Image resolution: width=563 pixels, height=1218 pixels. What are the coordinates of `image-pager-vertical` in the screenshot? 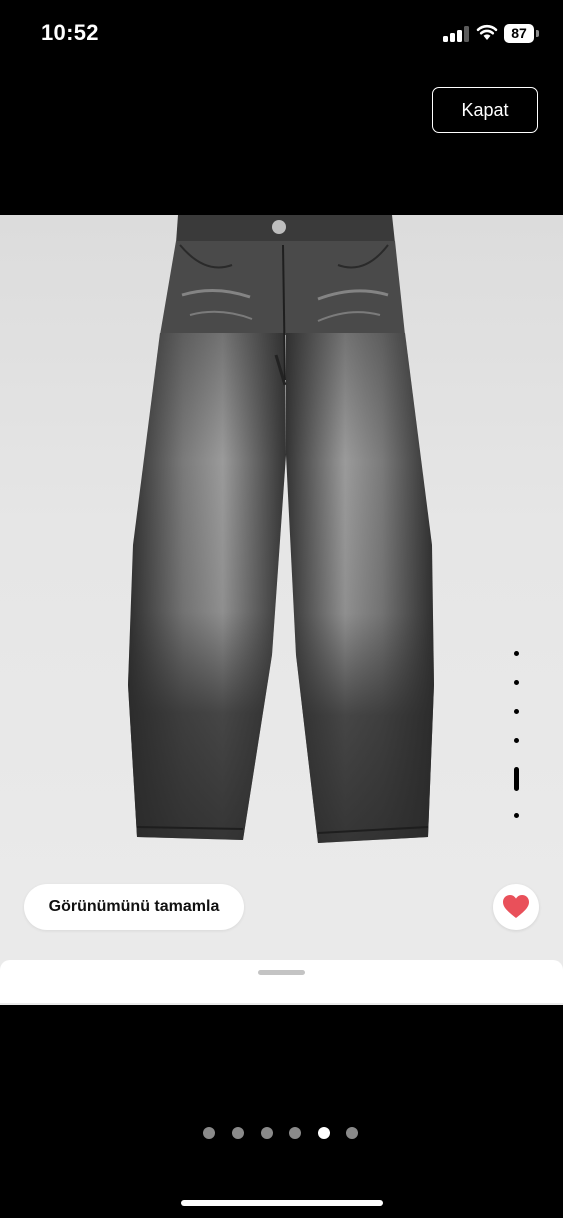 It's located at (517, 741).